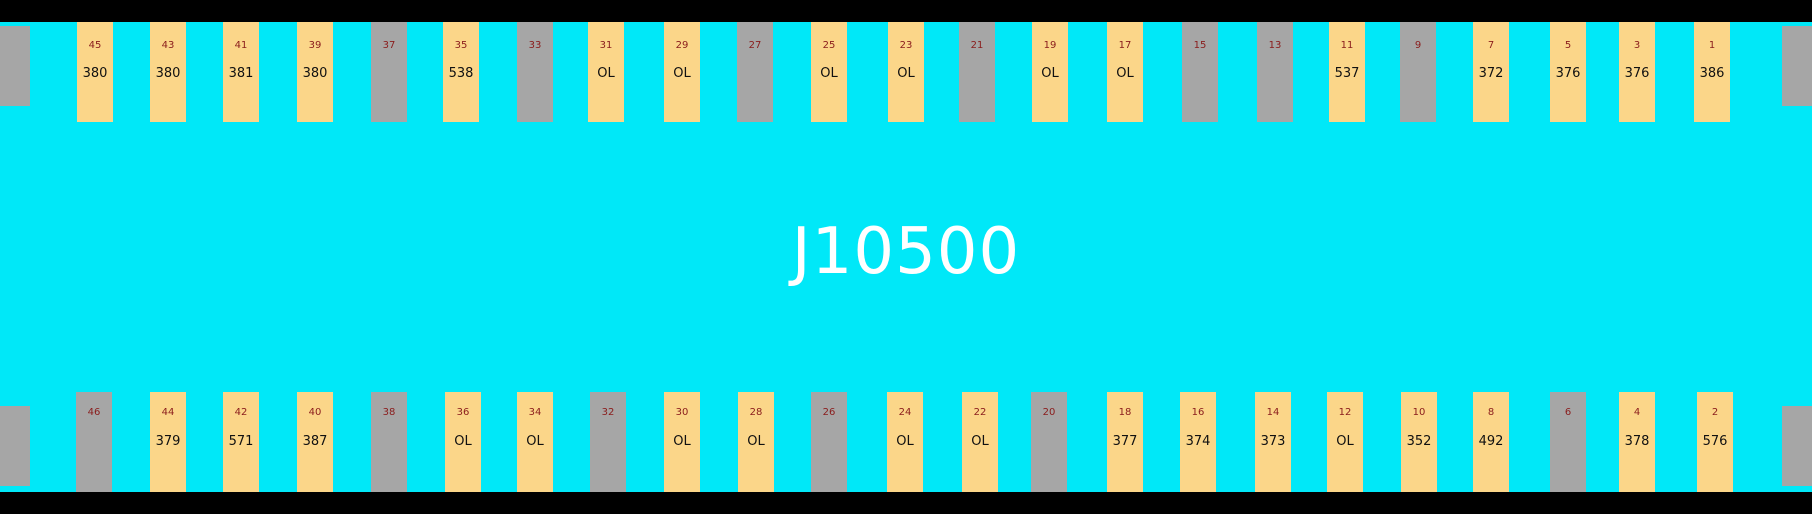 This screenshot has height=514, width=1812. I want to click on pin-number: 9, so click(1418, 45).